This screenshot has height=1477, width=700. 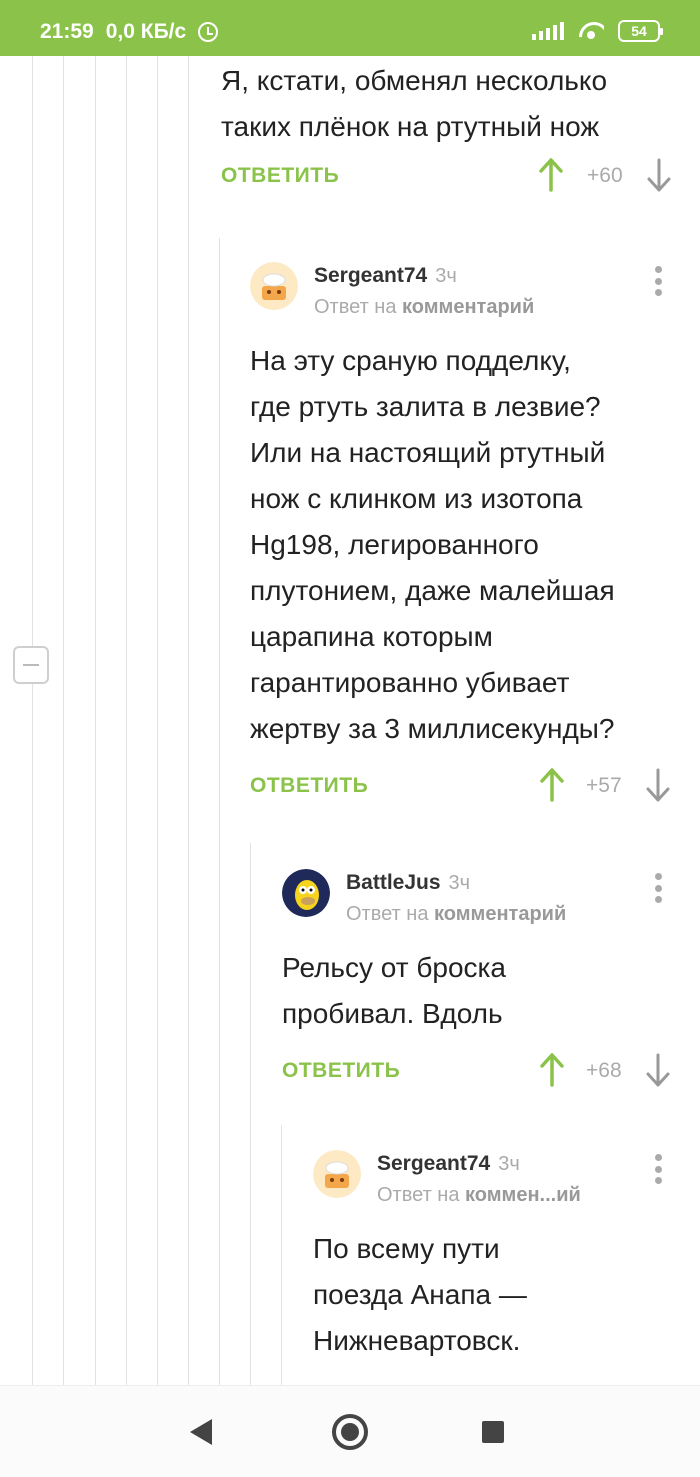 What do you see at coordinates (487, 1074) in the screenshot?
I see `comment-actions: ОТВЕТИТЬ +68` at bounding box center [487, 1074].